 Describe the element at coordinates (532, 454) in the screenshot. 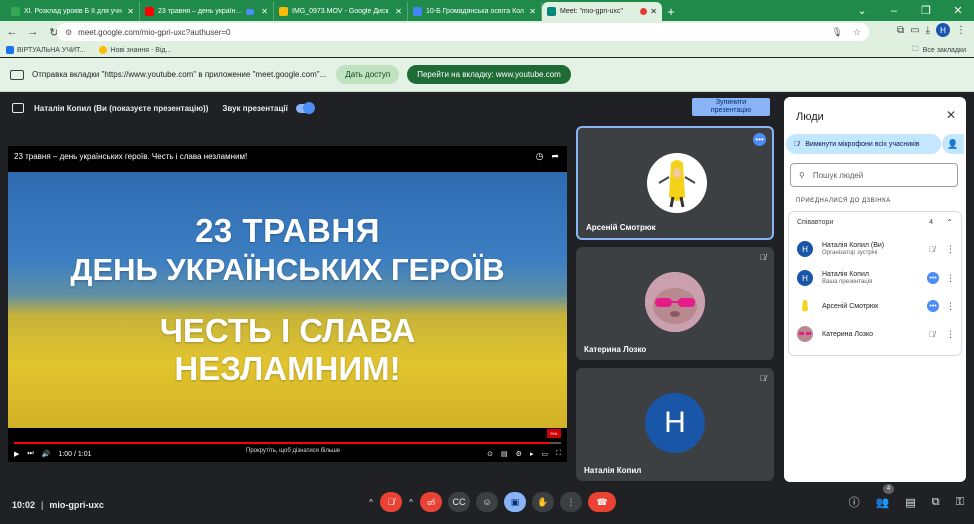

I see `youtube-logo-icon: ▸` at that location.